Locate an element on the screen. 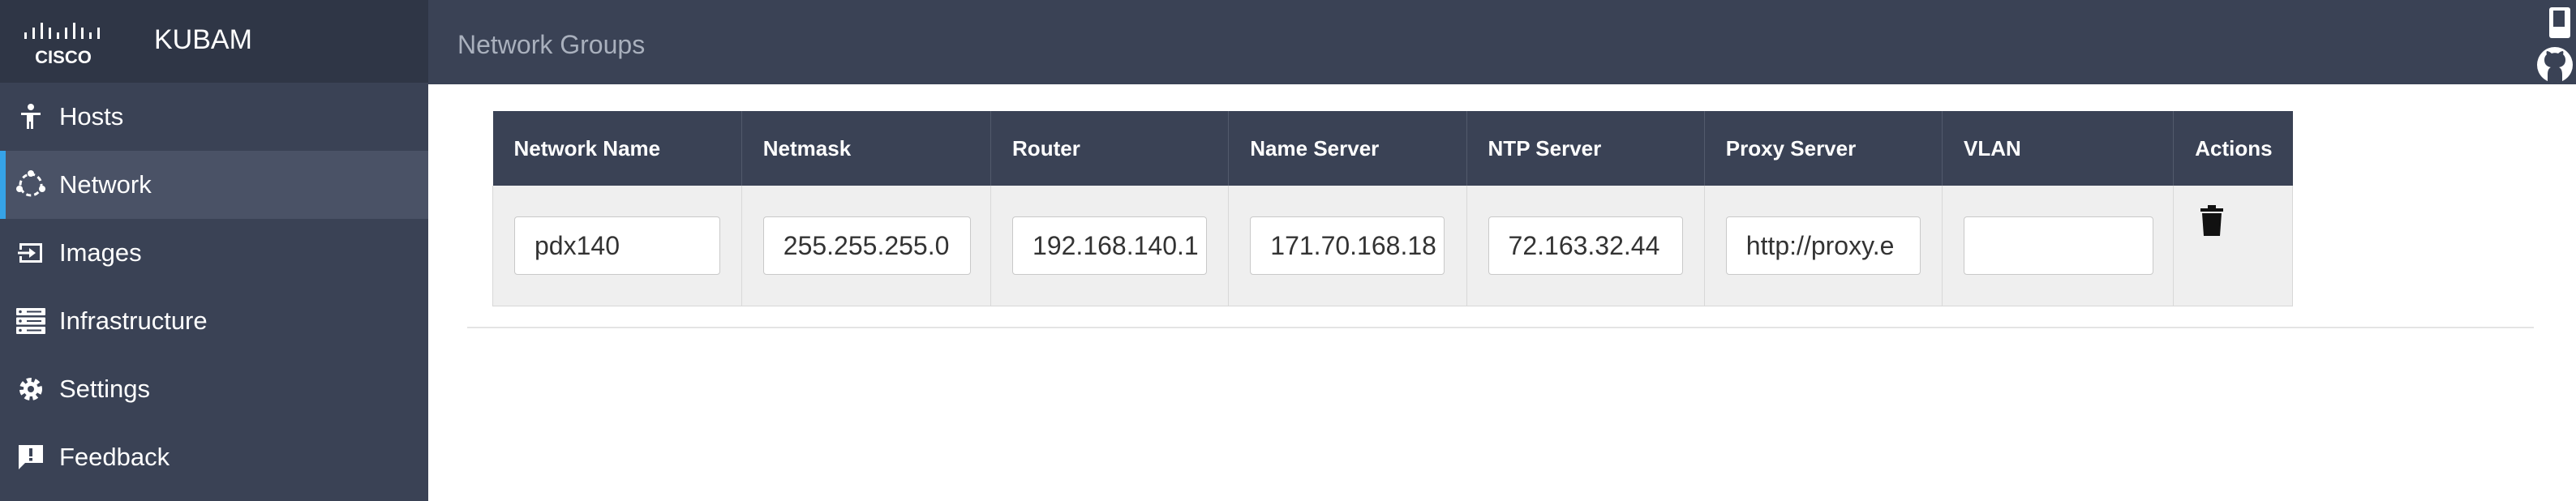 The image size is (2576, 501). cell-name-server: 171.70.168.18 is located at coordinates (1347, 246).